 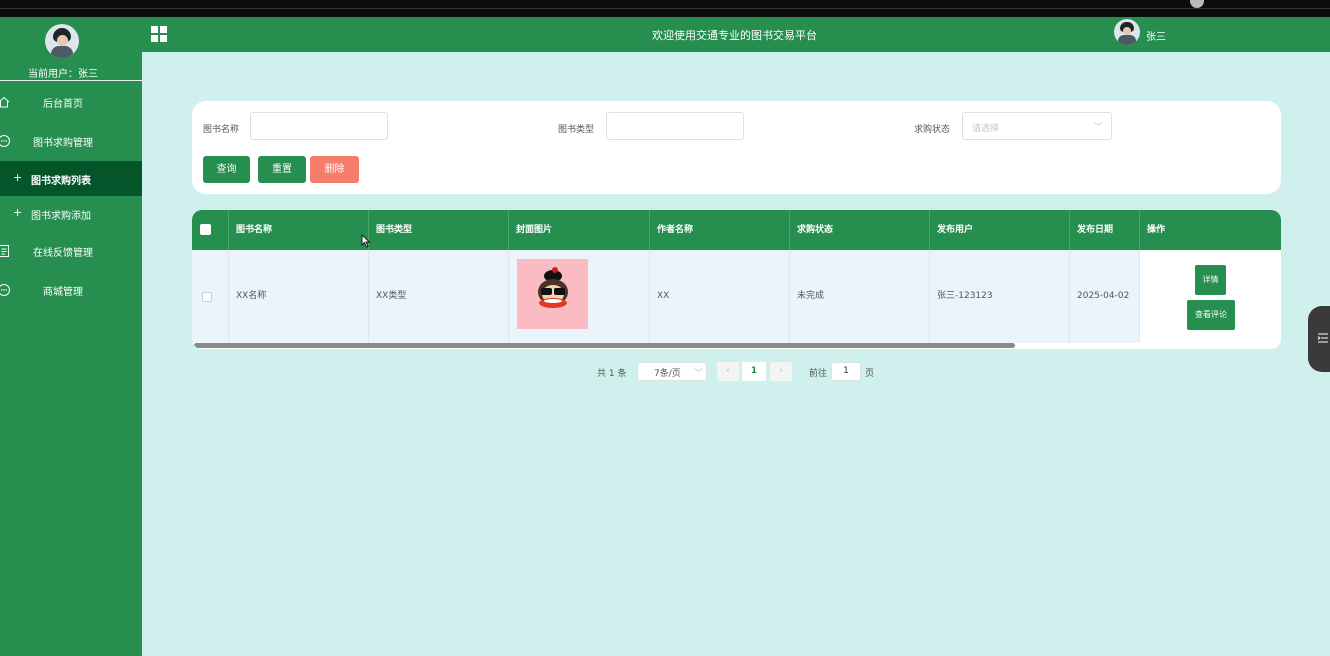 What do you see at coordinates (62, 41) in the screenshot?
I see `sidebar-avatar` at bounding box center [62, 41].